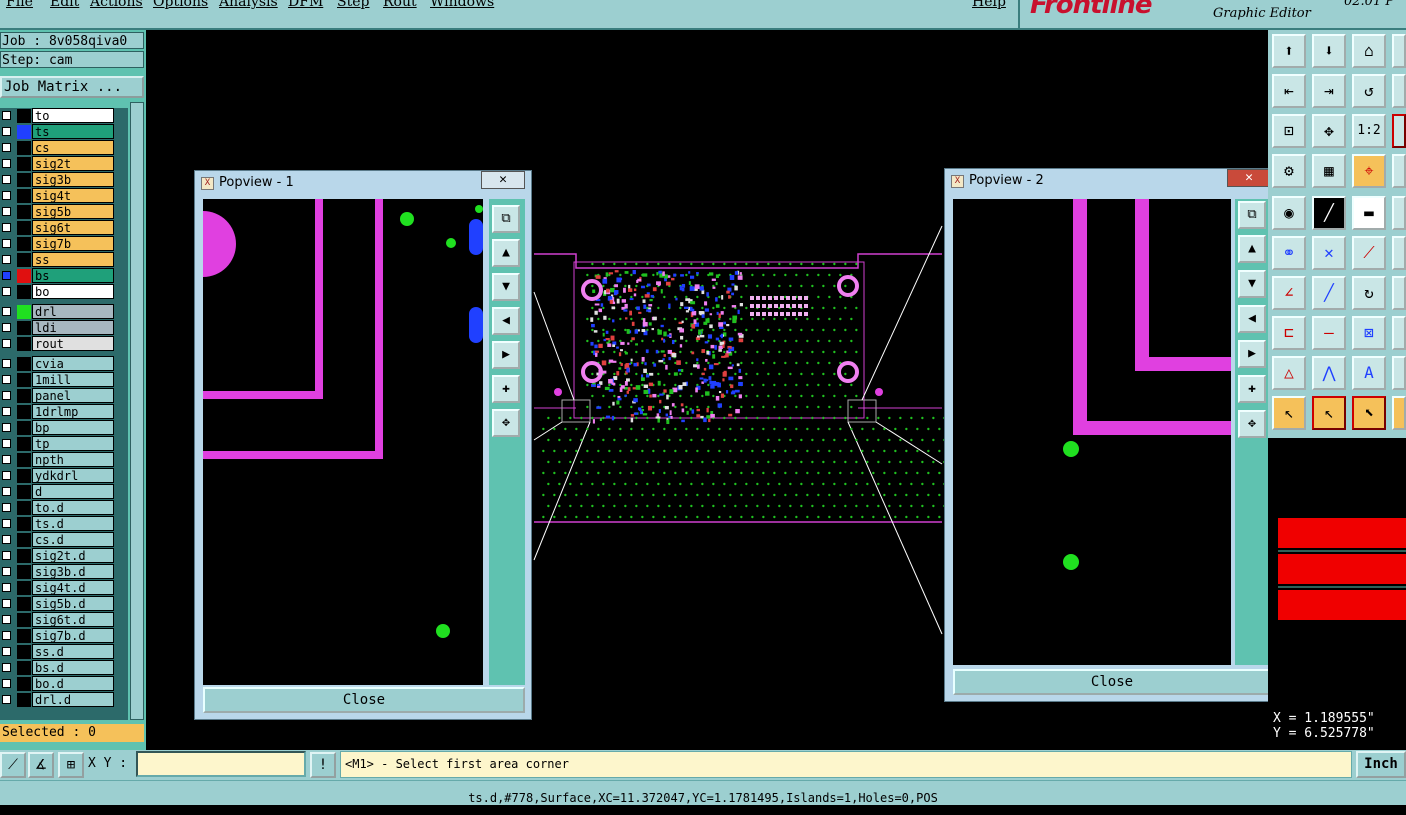 Image resolution: width=1406 pixels, height=815 pixels. Describe the element at coordinates (64, 524) in the screenshot. I see `layer-row-ts-d: ts.d` at that location.